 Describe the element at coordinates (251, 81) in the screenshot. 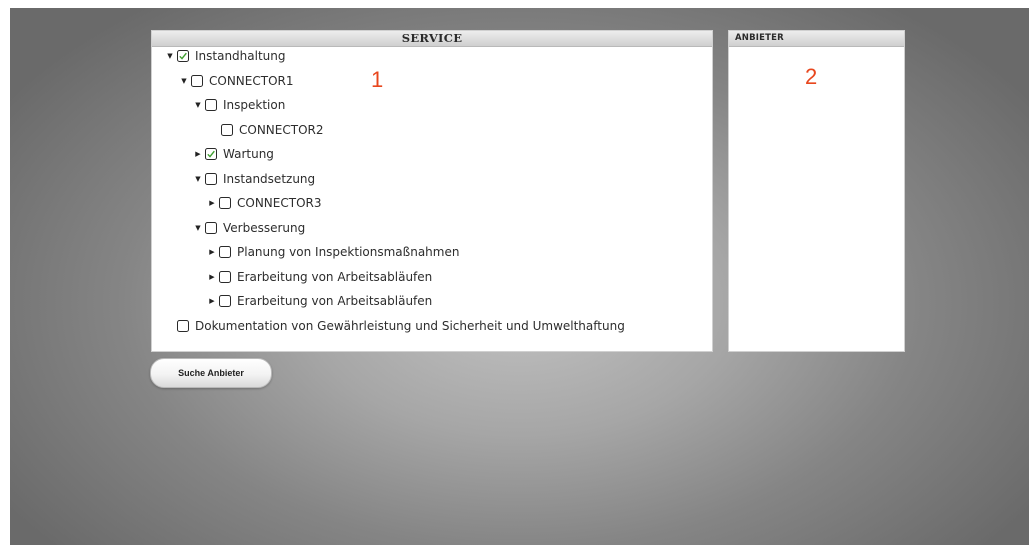

I see `tree-node-label: CONNECTOR1` at that location.